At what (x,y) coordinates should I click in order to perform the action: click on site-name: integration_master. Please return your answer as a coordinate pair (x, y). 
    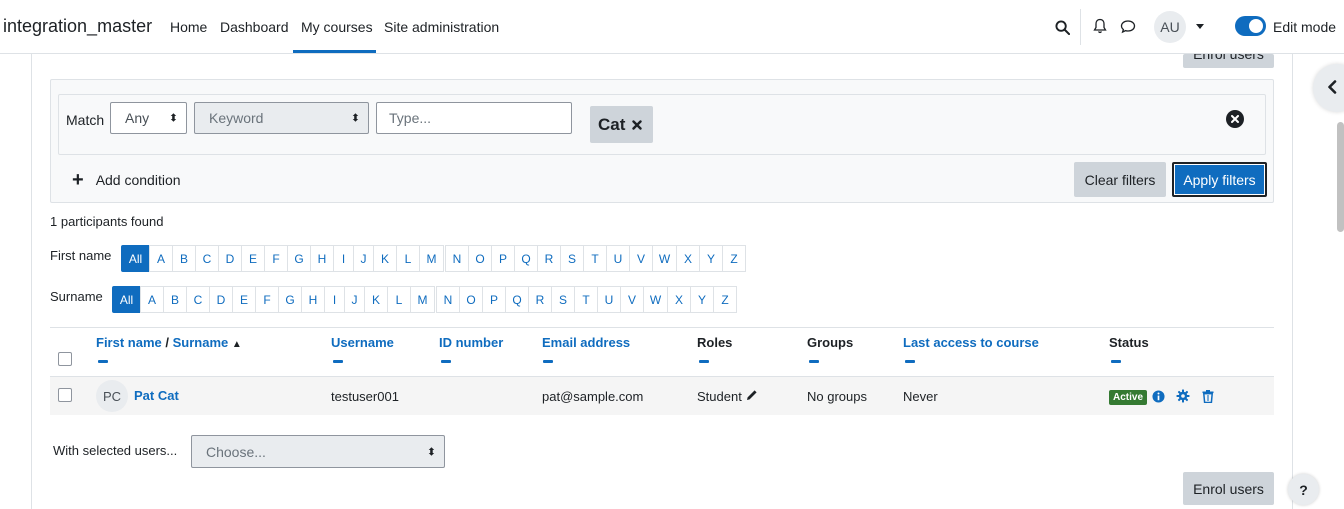
    Looking at the image, I should click on (77, 26).